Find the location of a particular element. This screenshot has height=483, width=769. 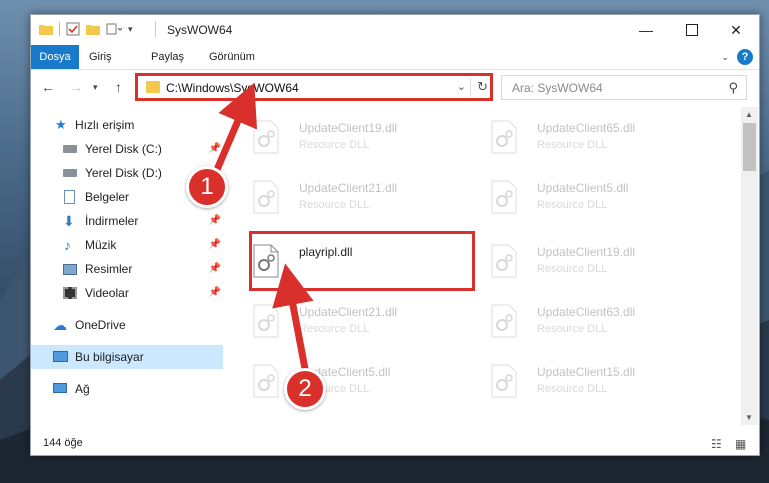

file-item: UpdateClient15.dll Resource DLL is located at coordinates (579, 382).